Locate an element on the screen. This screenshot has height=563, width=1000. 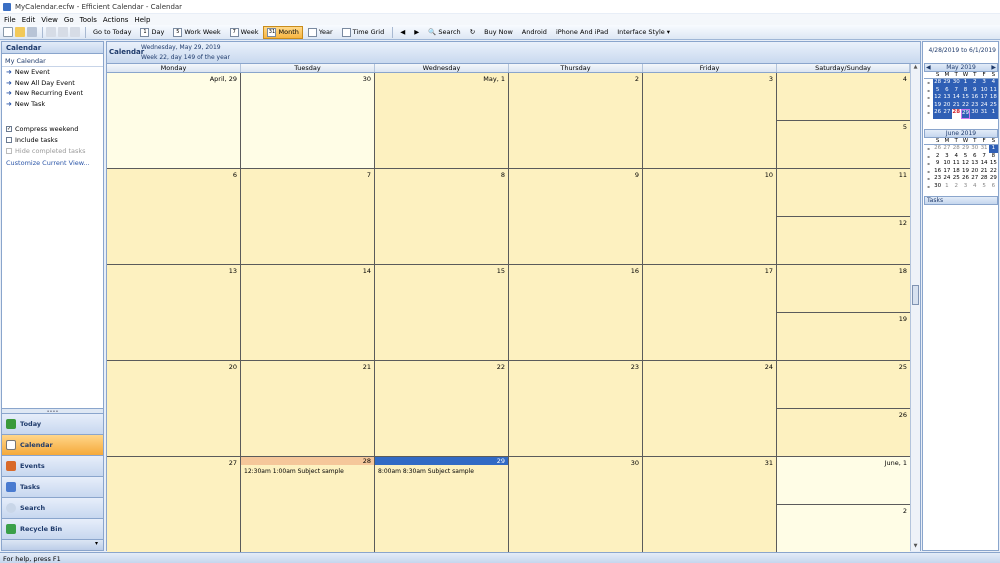
open-folder-icon is located at coordinates (20, 32).